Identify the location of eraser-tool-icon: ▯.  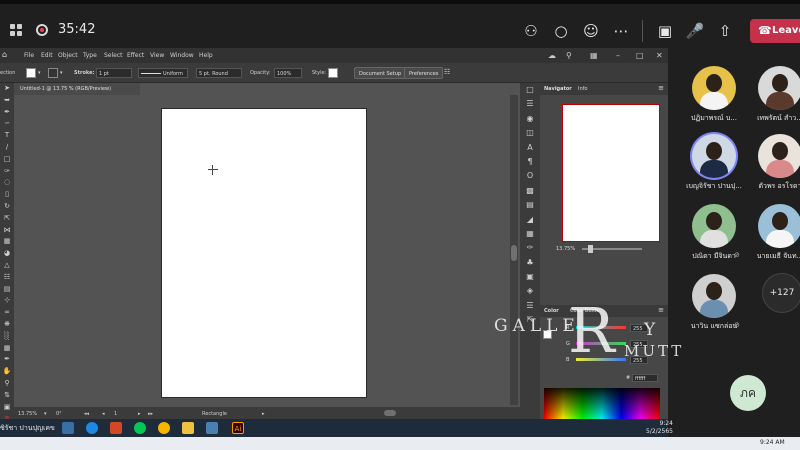
(7, 195).